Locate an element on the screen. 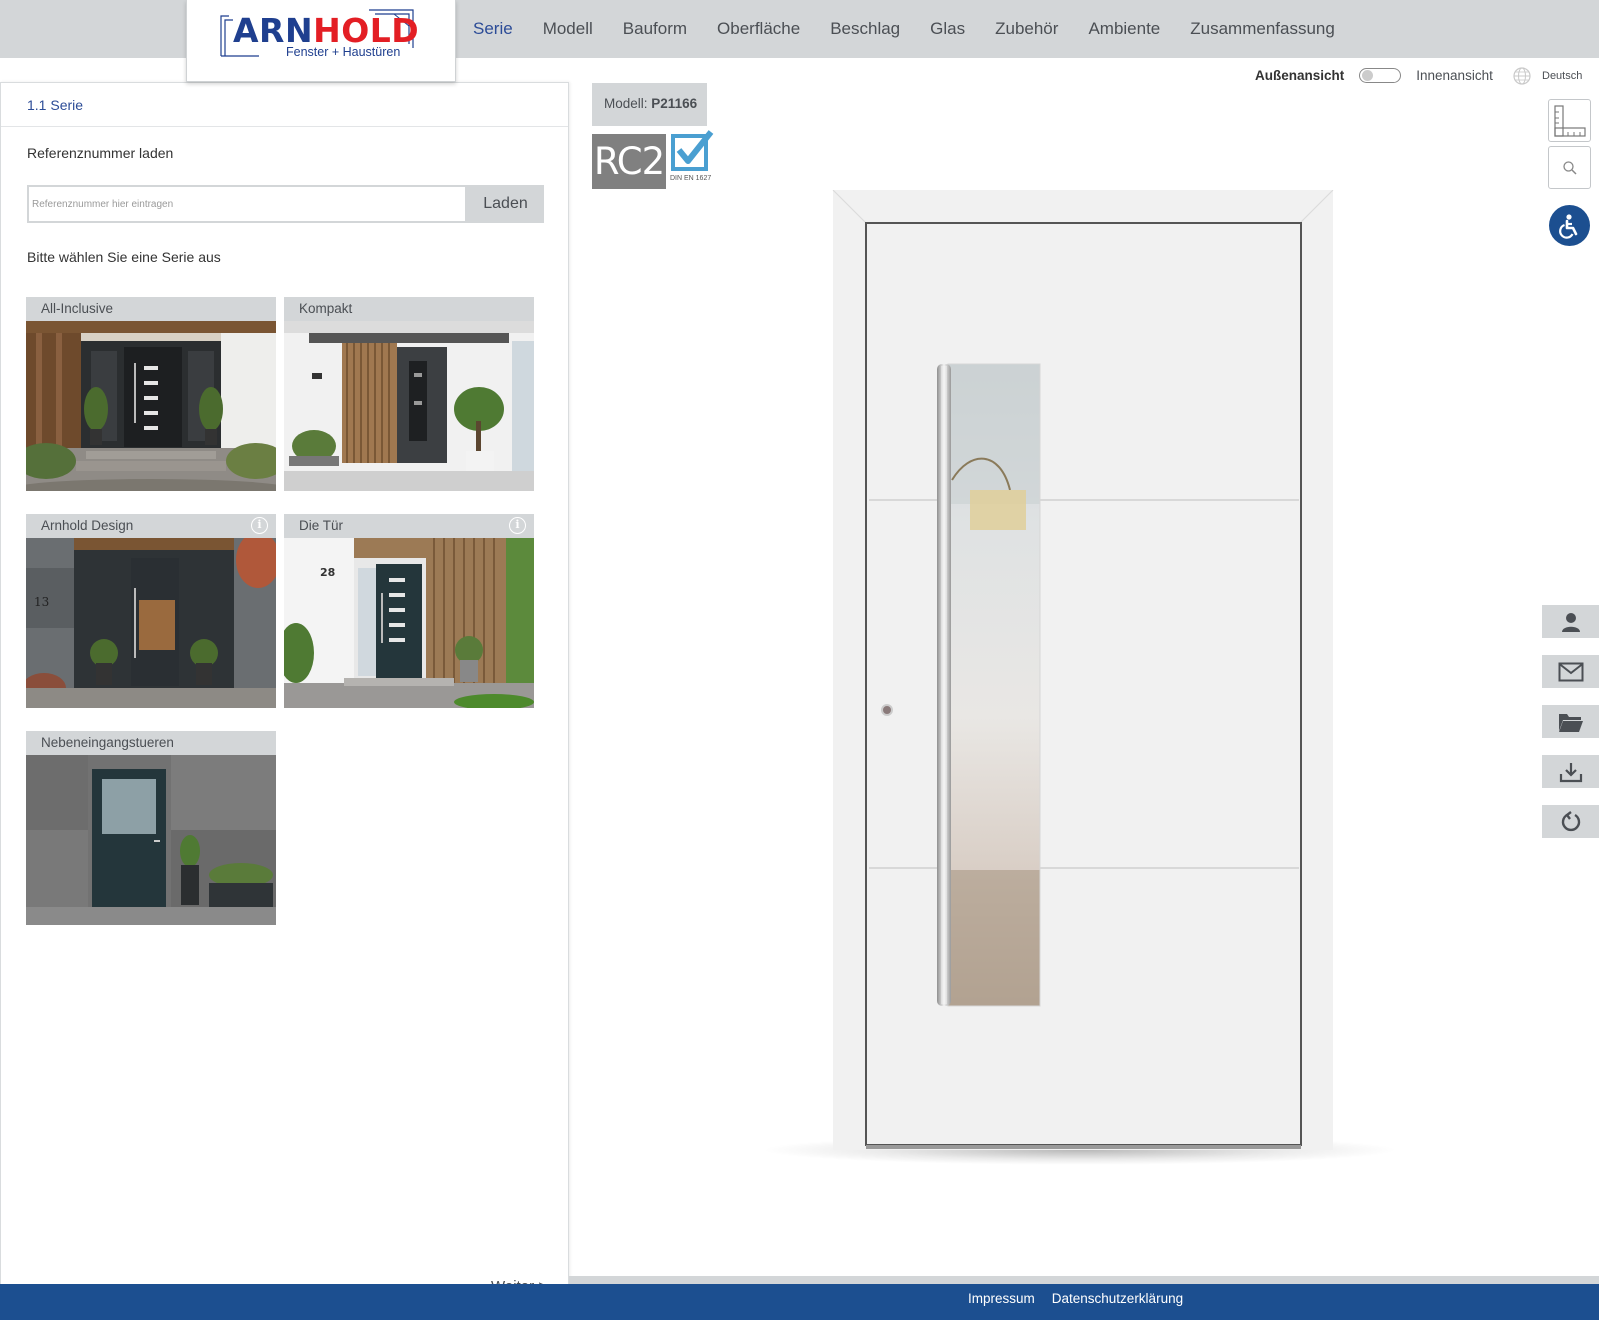  language-selector: Deutsch is located at coordinates (1547, 76).